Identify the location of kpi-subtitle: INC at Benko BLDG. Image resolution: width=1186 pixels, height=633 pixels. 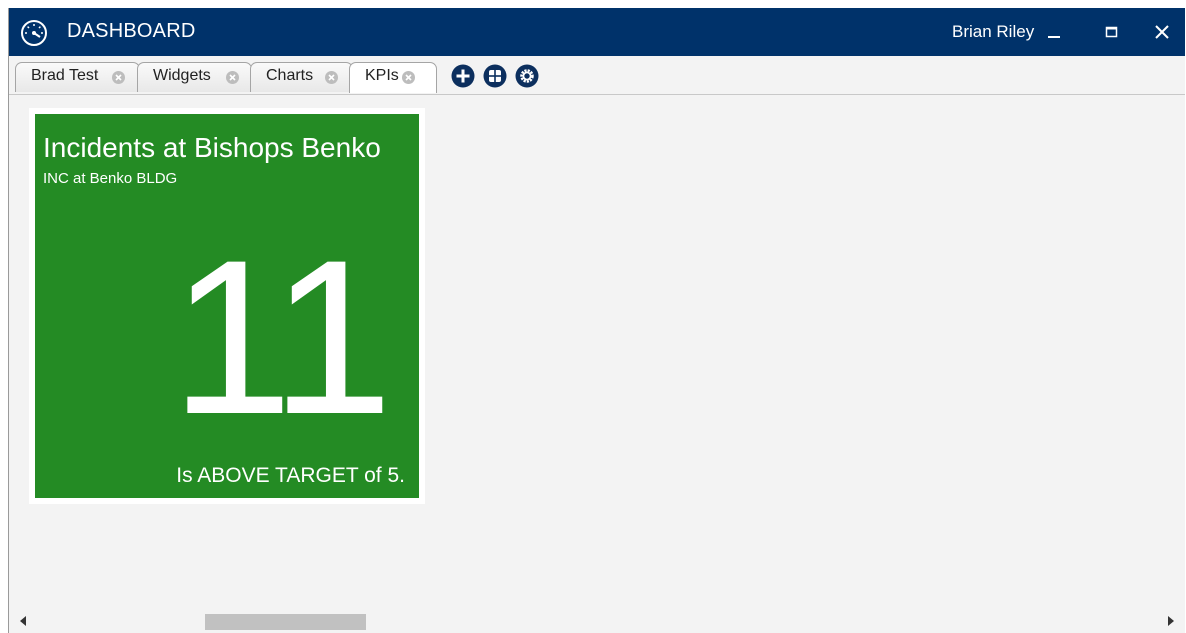
(110, 178).